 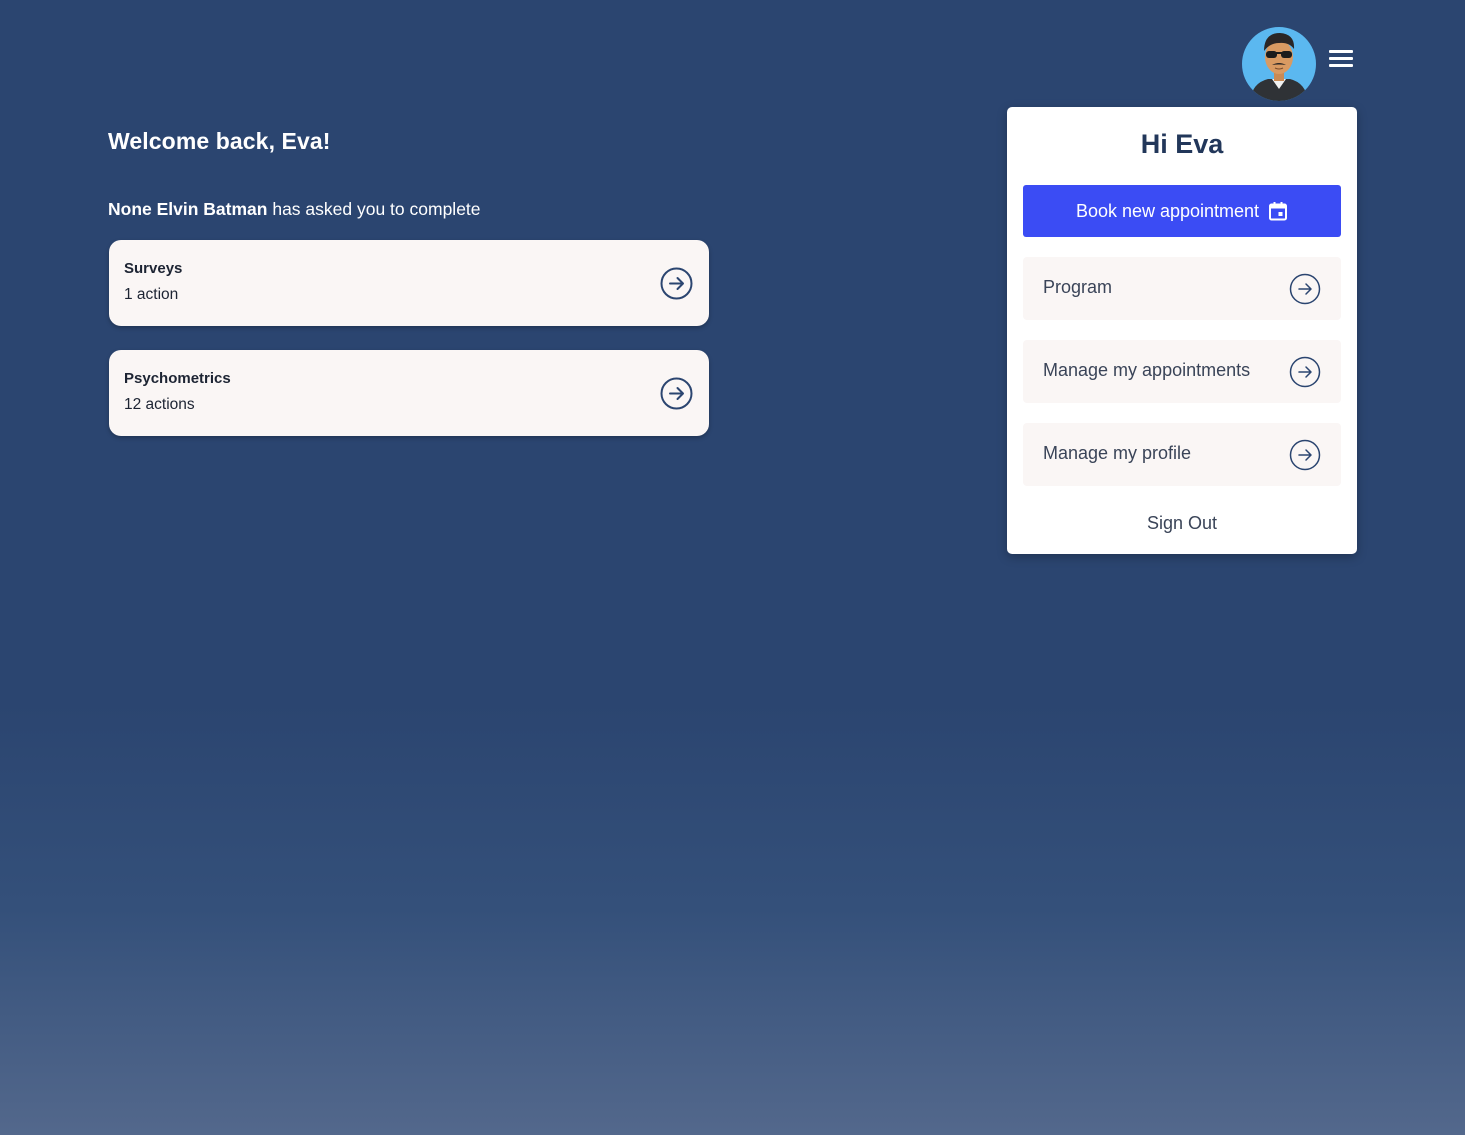 What do you see at coordinates (1278, 211) in the screenshot?
I see `calendar-icon` at bounding box center [1278, 211].